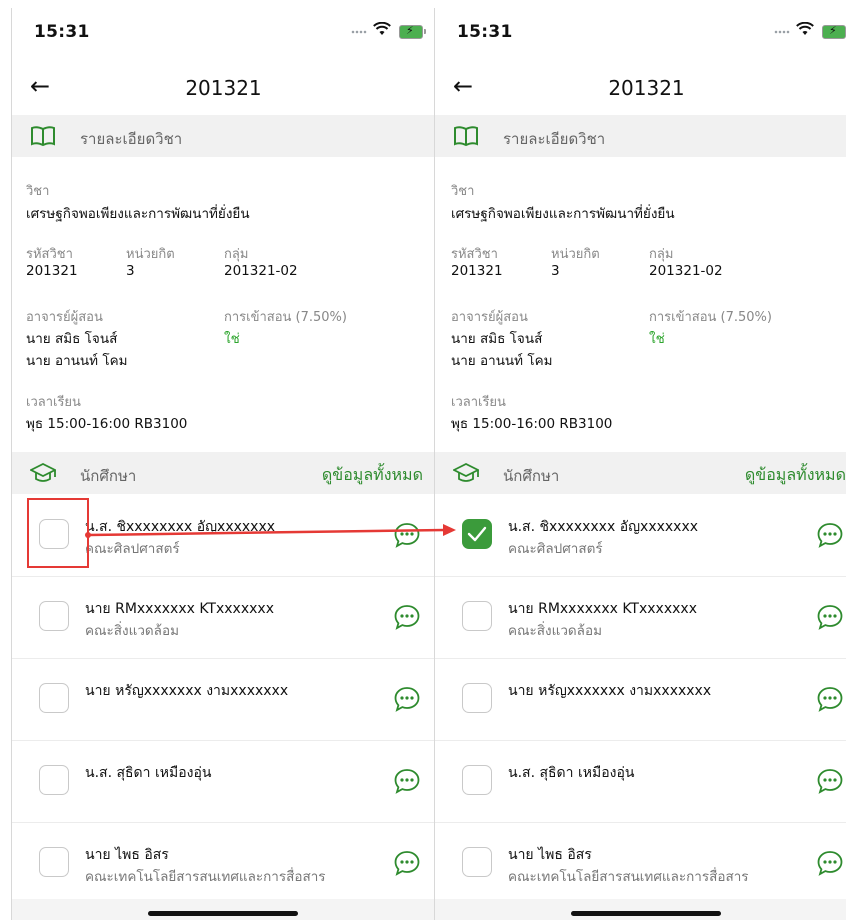  I want to click on select-checkbox-checked, so click(477, 534).